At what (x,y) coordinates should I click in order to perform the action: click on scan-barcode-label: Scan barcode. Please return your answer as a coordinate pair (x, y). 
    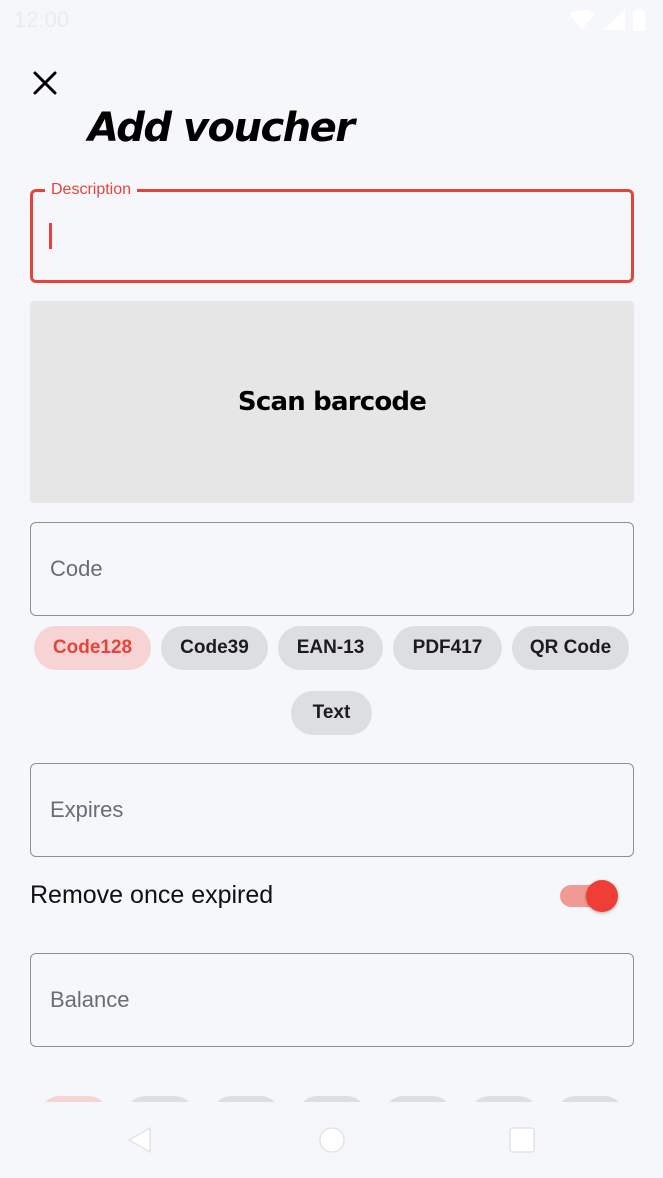
    Looking at the image, I should click on (332, 402).